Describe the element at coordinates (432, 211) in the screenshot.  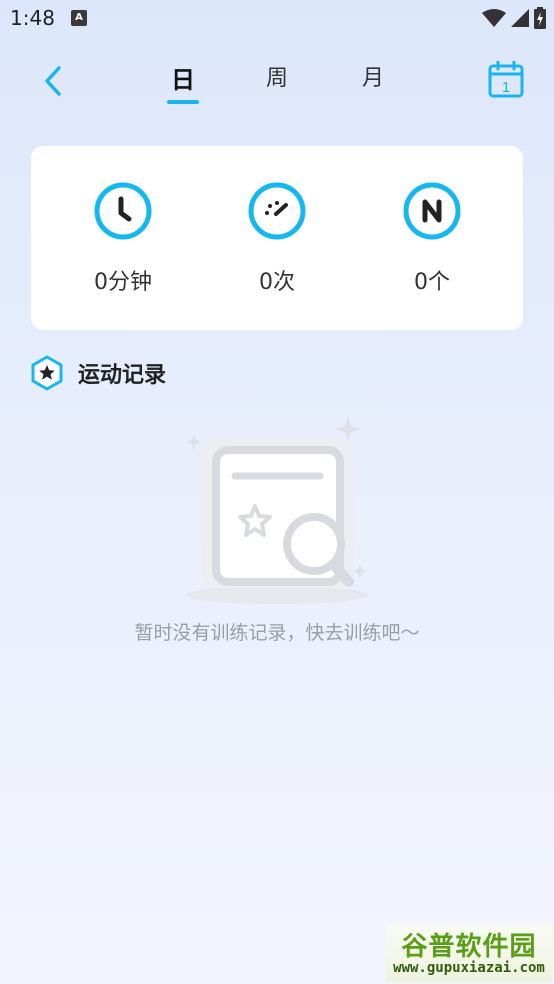
I see `count-n-icon` at that location.